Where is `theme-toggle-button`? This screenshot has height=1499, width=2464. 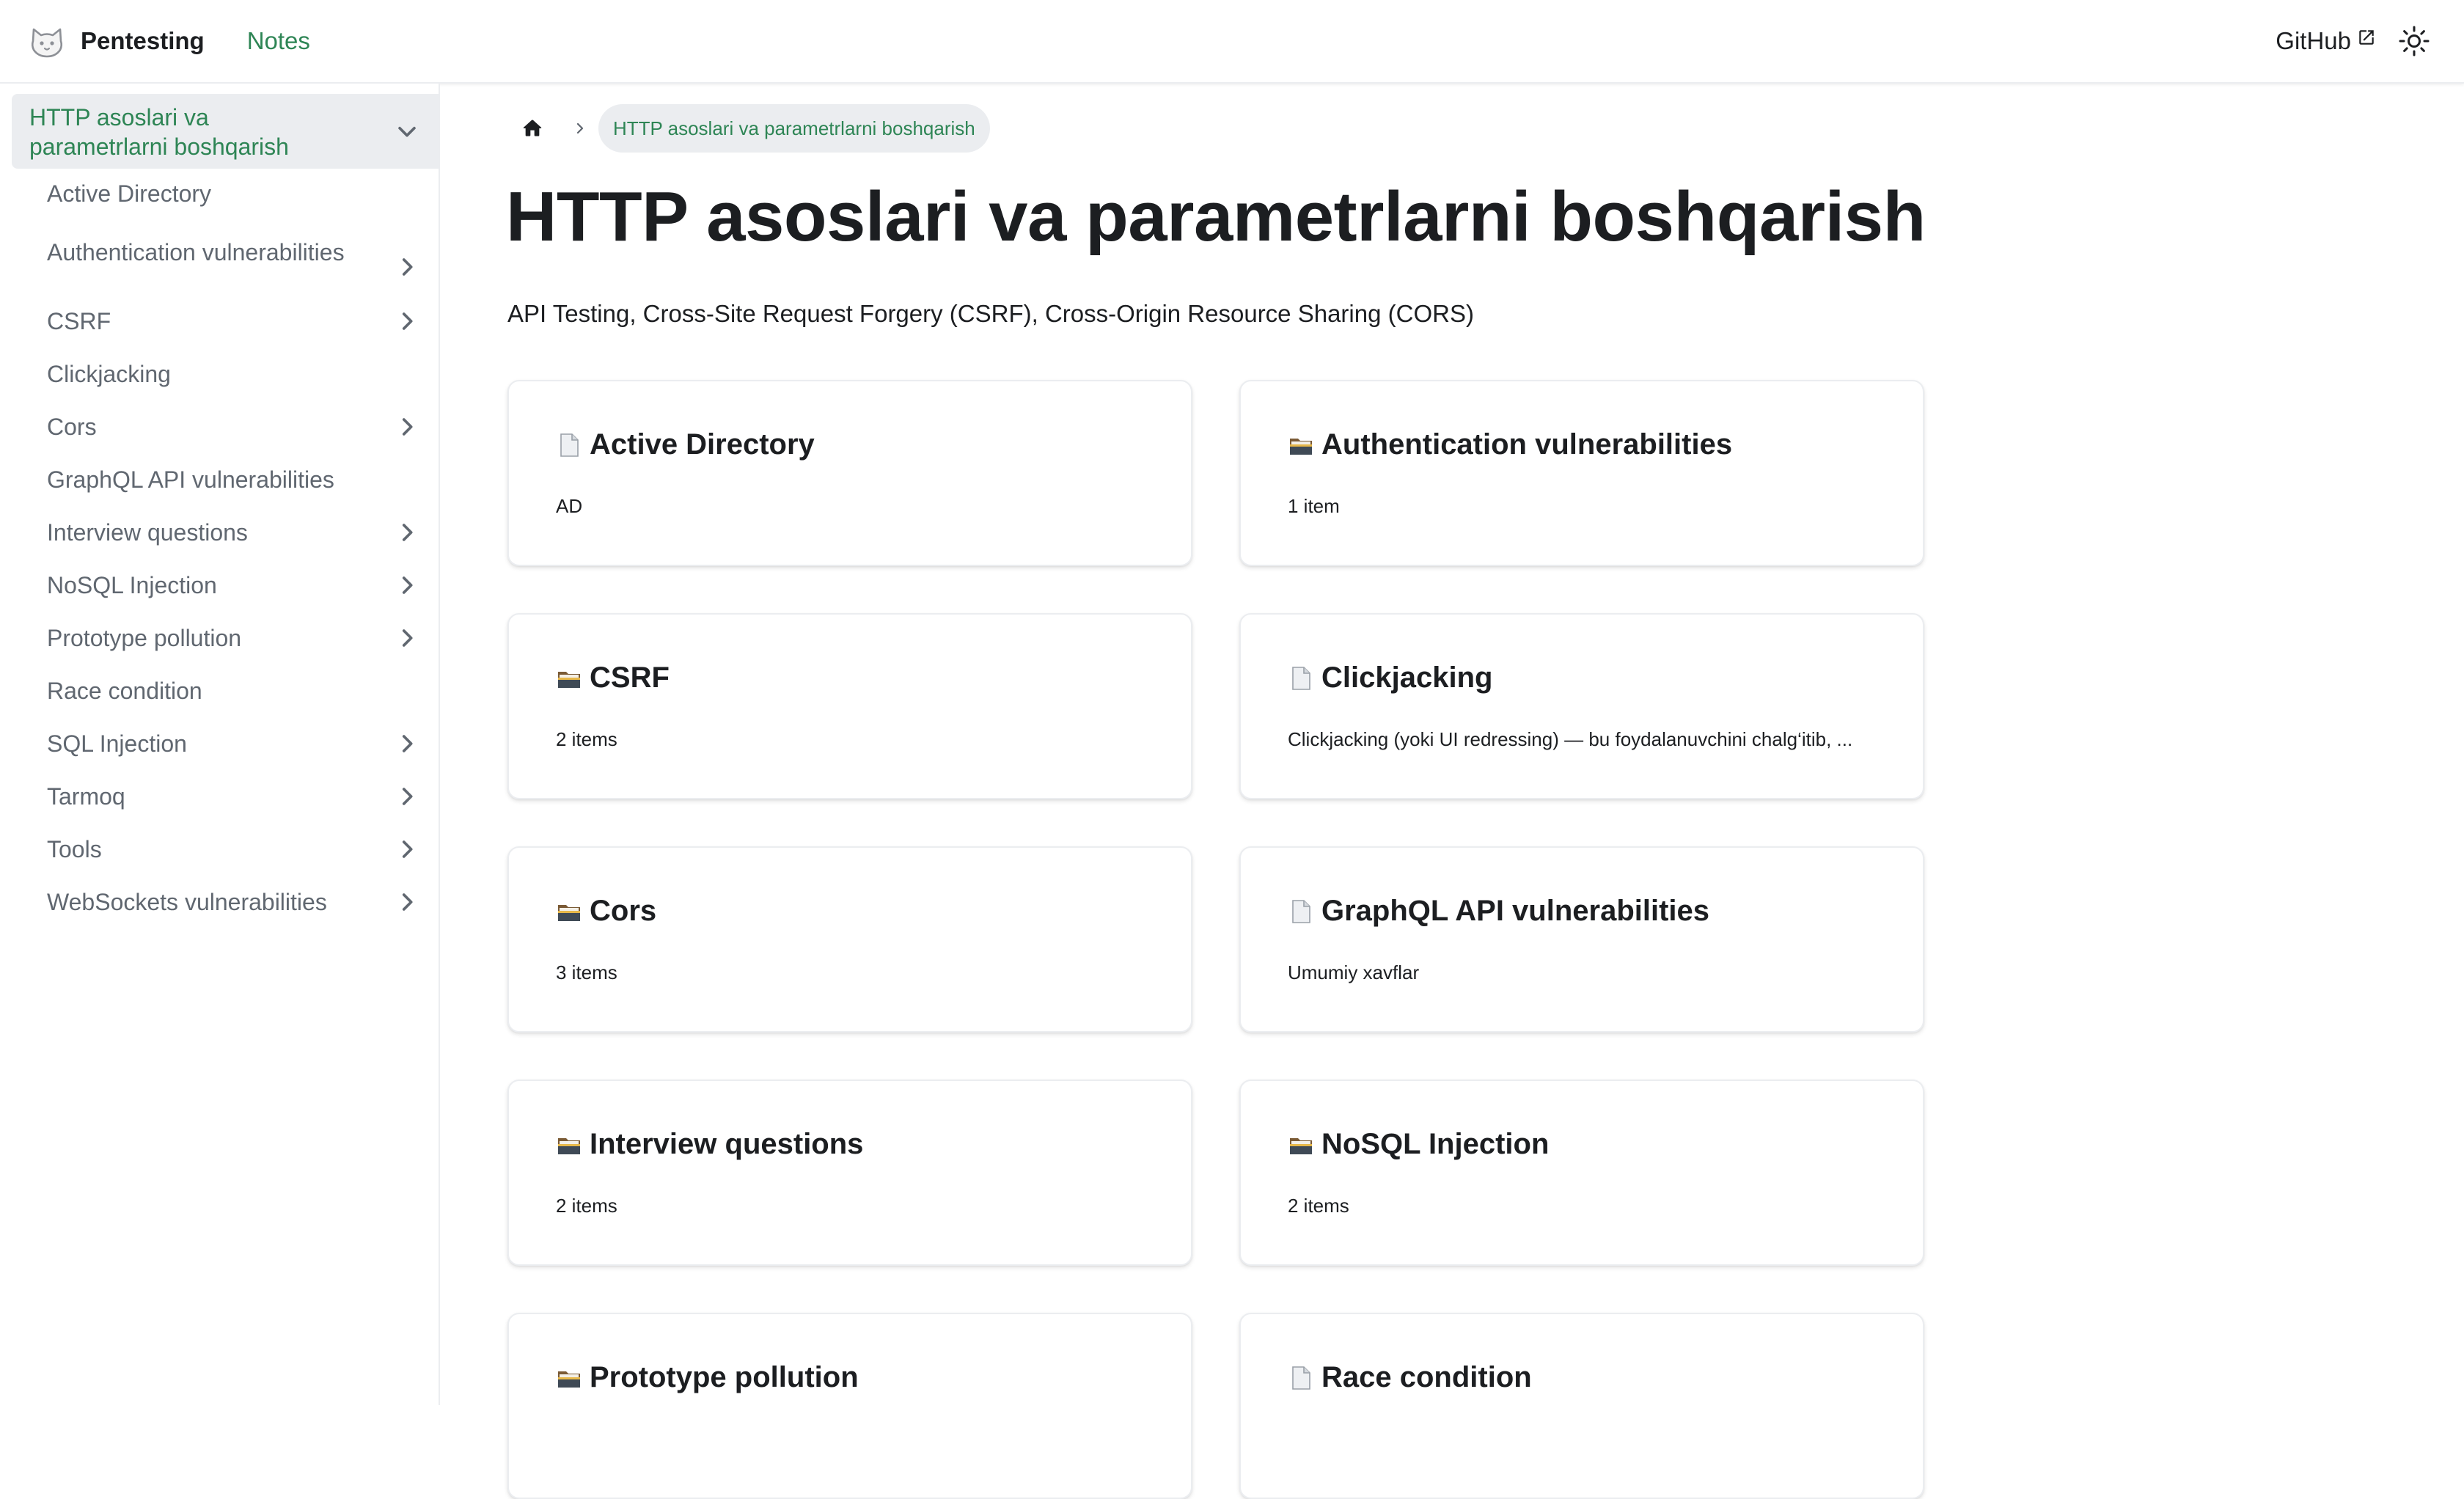 theme-toggle-button is located at coordinates (2414, 41).